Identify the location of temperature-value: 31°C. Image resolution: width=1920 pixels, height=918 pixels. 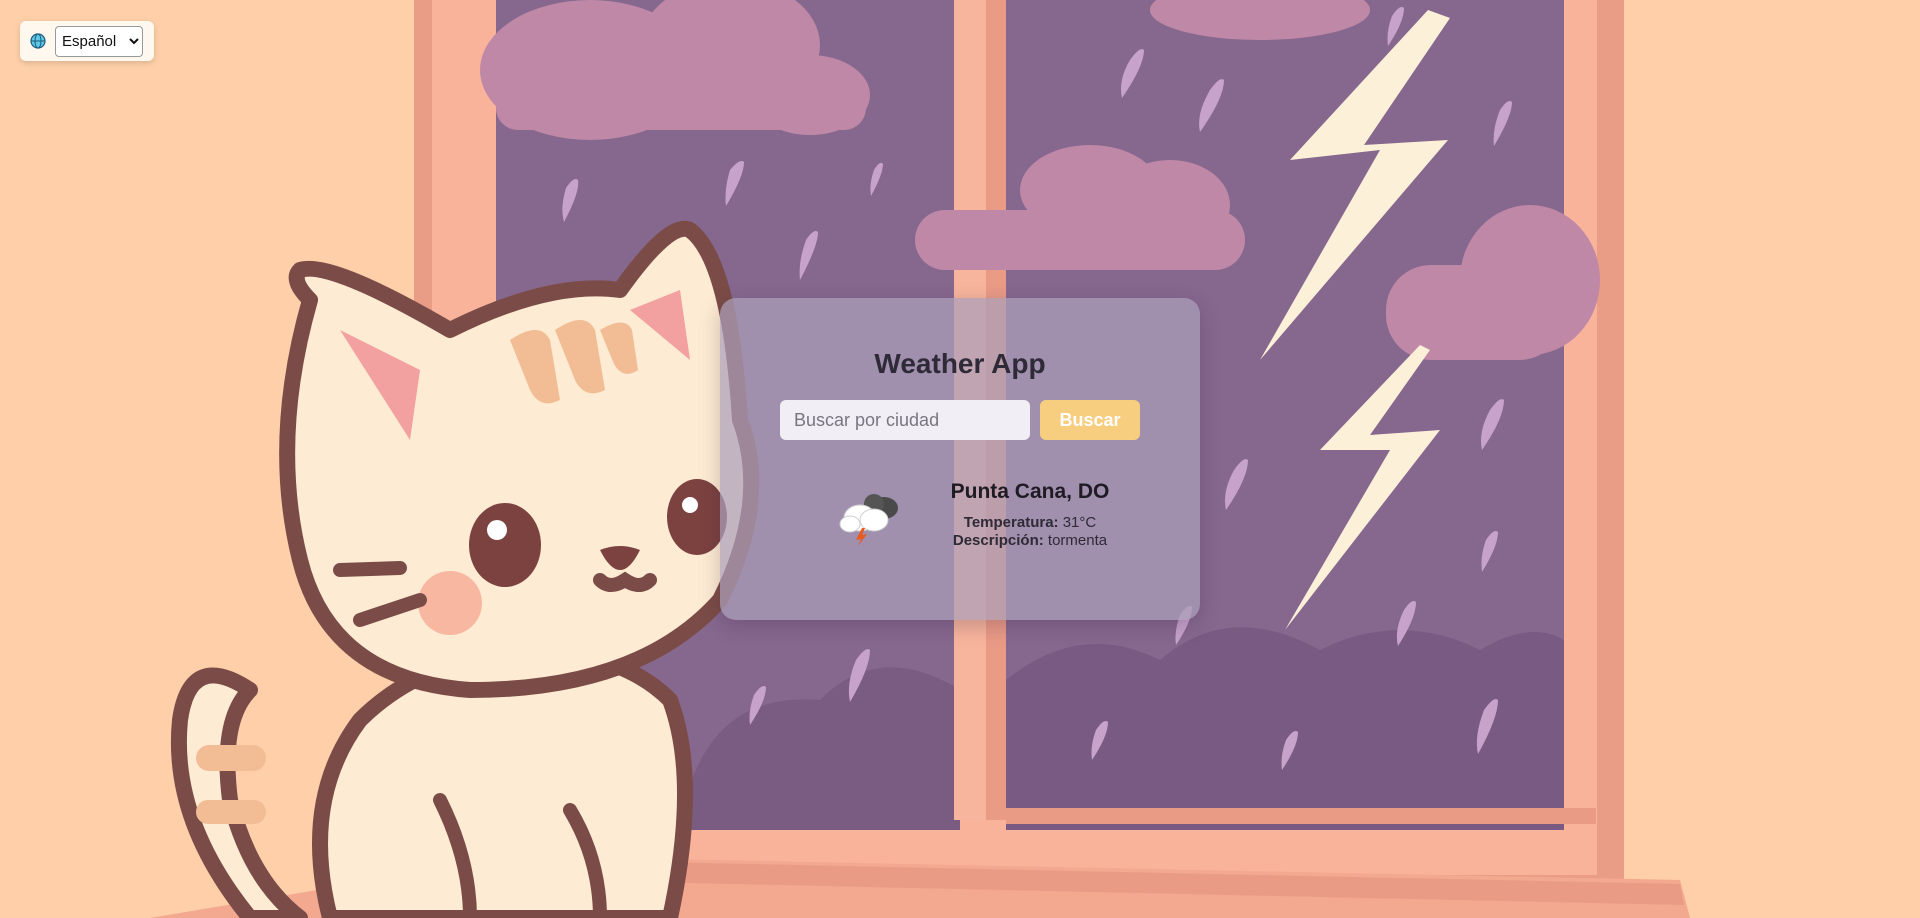
(1079, 522).